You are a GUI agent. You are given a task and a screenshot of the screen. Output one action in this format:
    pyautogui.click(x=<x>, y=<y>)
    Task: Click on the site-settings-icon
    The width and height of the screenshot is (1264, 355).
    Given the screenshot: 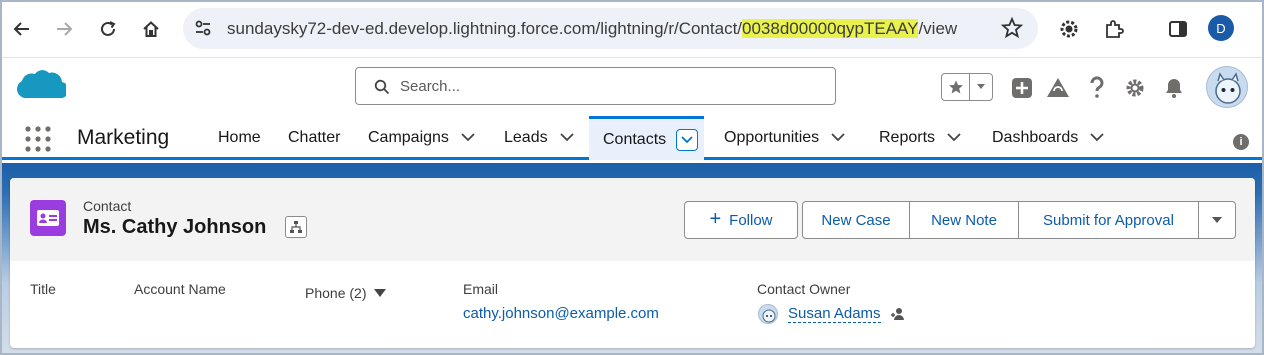 What is the action you would take?
    pyautogui.click(x=203, y=30)
    